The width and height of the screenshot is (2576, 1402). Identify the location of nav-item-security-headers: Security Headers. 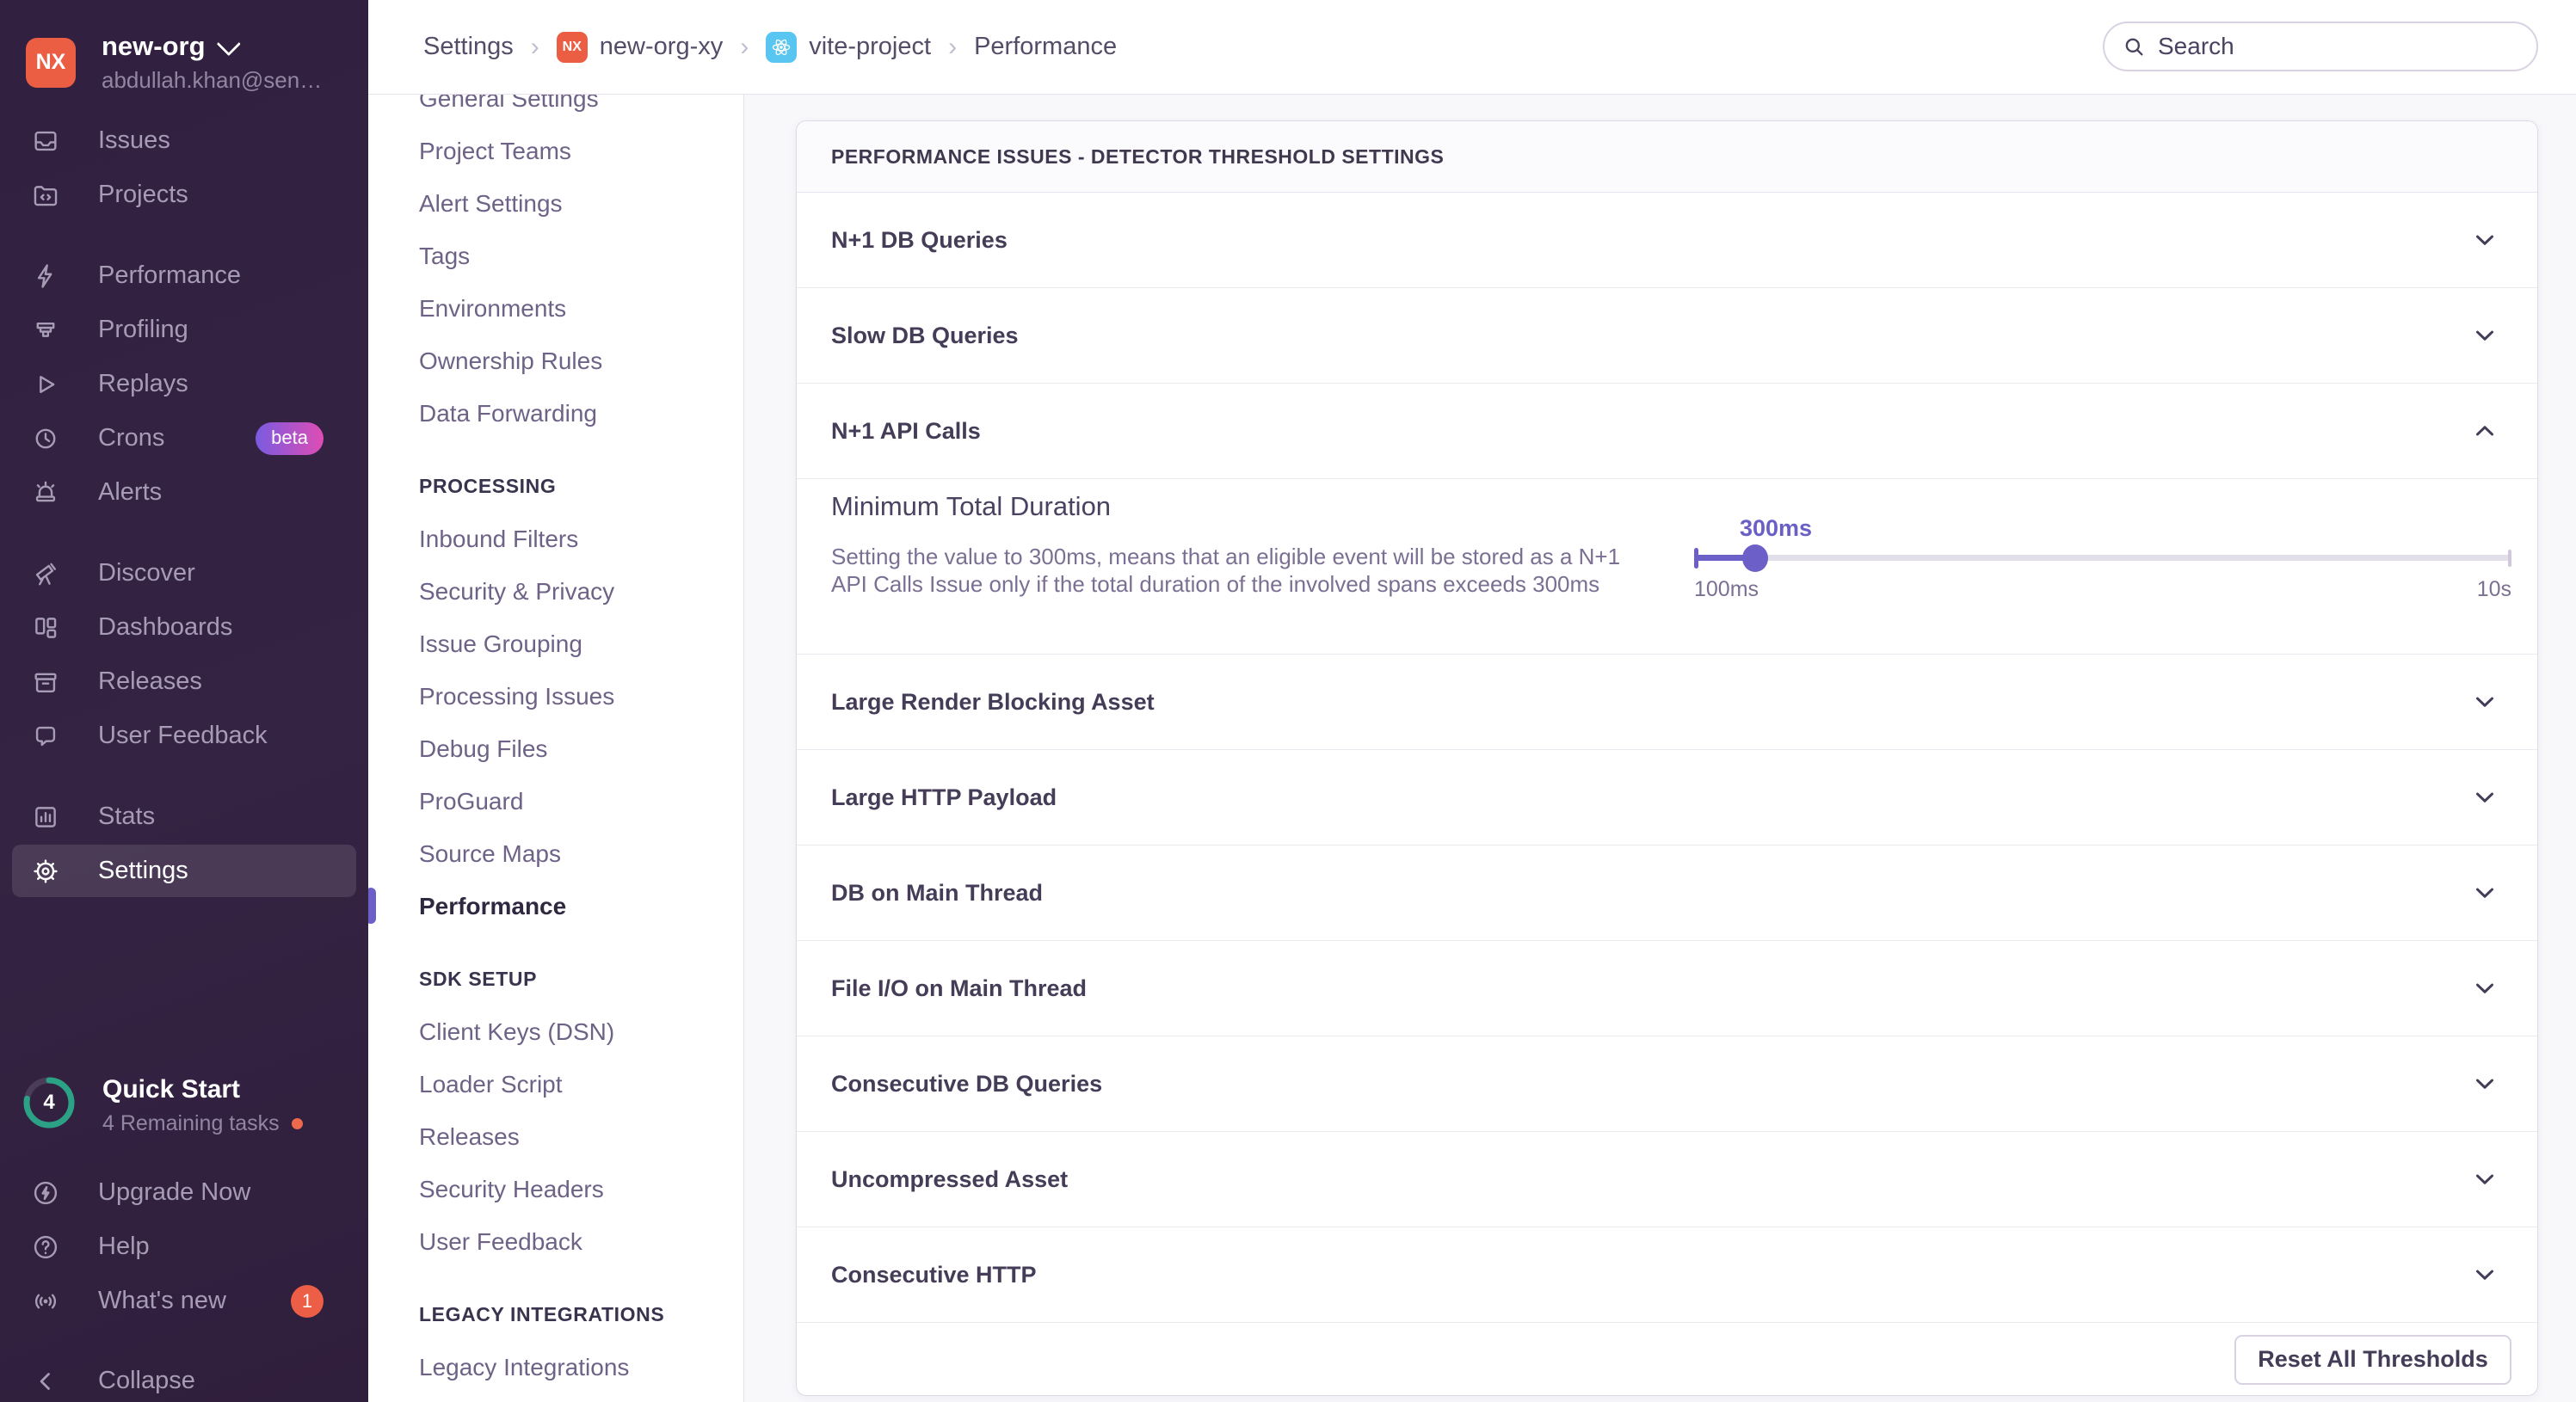
(581, 1189).